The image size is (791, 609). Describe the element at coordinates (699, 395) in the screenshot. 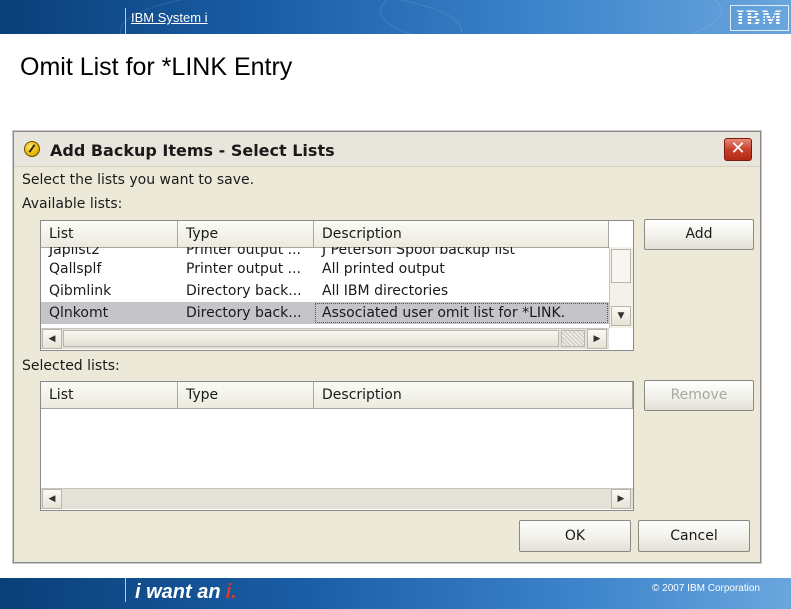

I see `remove-button: Remove` at that location.